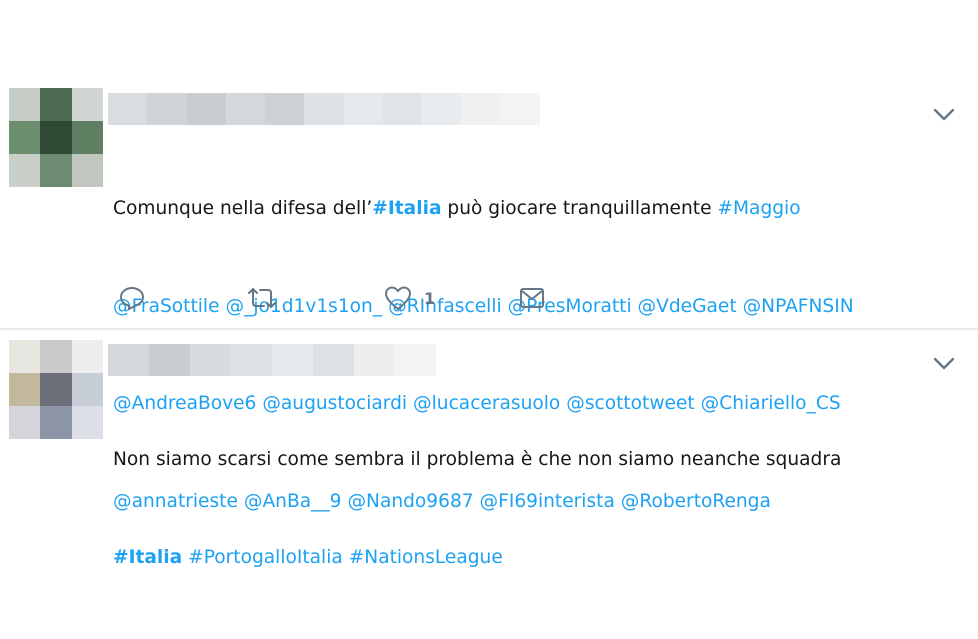 This screenshot has height=639, width=978. I want to click on like-button: 1, so click(409, 298).